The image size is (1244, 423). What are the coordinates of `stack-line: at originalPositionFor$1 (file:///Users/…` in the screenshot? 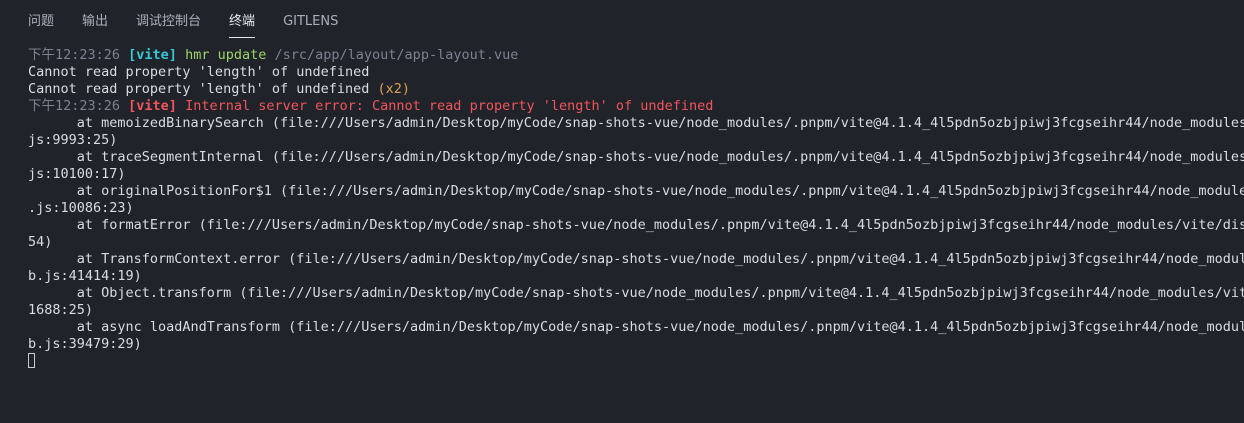 It's located at (660, 191).